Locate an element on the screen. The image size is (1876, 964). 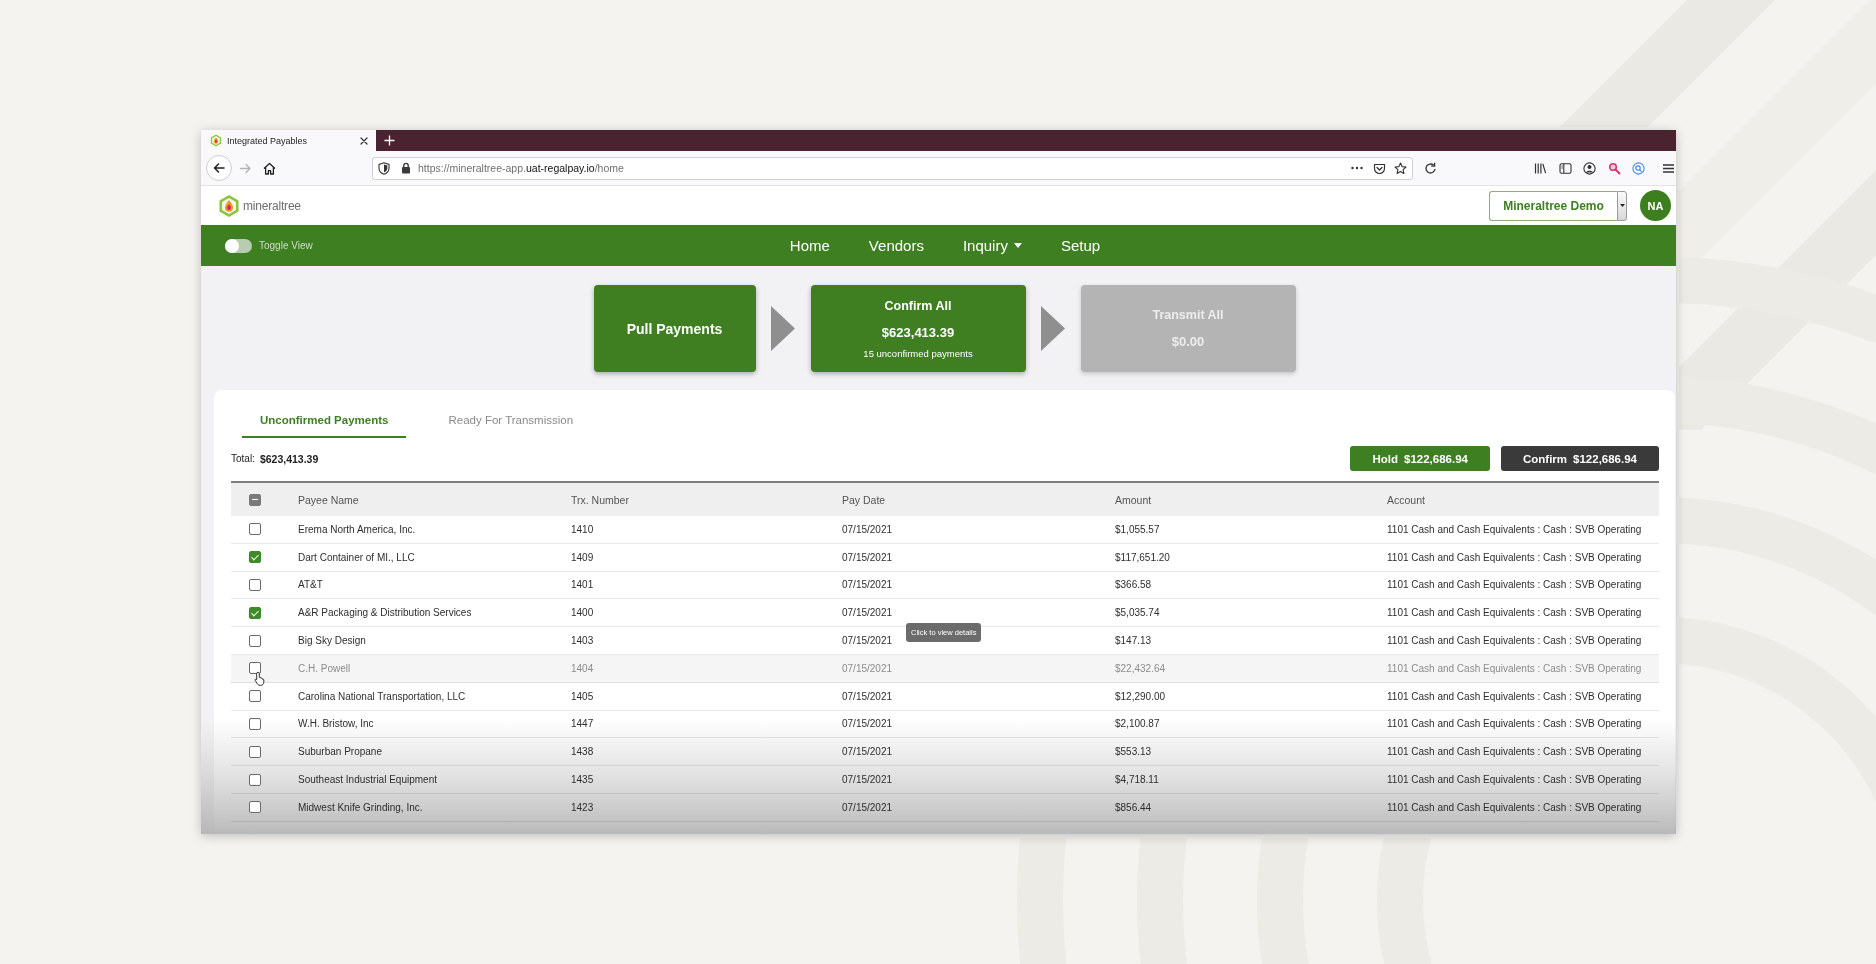
table-cell: $117,651.20 is located at coordinates (1142, 557).